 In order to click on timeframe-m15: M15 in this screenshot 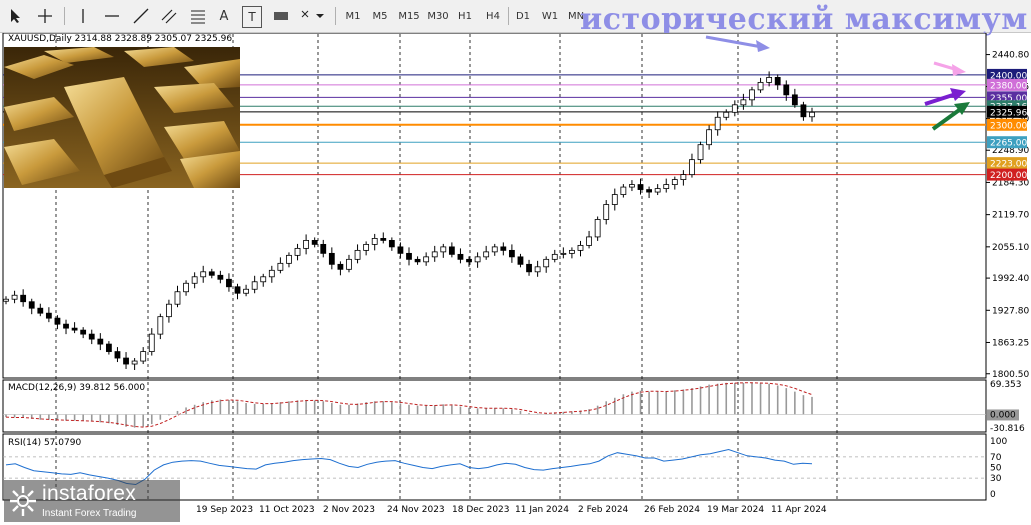, I will do `click(409, 16)`.